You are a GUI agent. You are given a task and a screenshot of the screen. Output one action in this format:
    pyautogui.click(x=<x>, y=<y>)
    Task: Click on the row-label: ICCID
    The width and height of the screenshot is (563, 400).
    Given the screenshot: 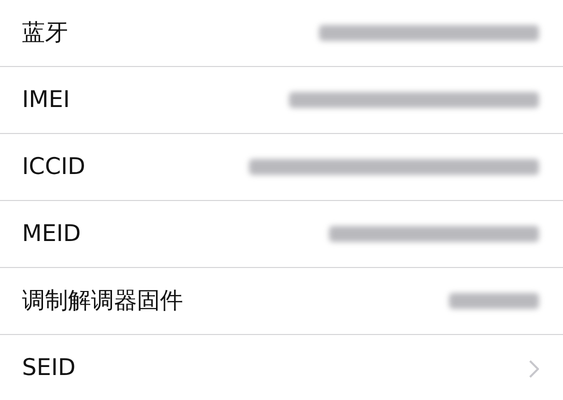 What is the action you would take?
    pyautogui.click(x=54, y=167)
    